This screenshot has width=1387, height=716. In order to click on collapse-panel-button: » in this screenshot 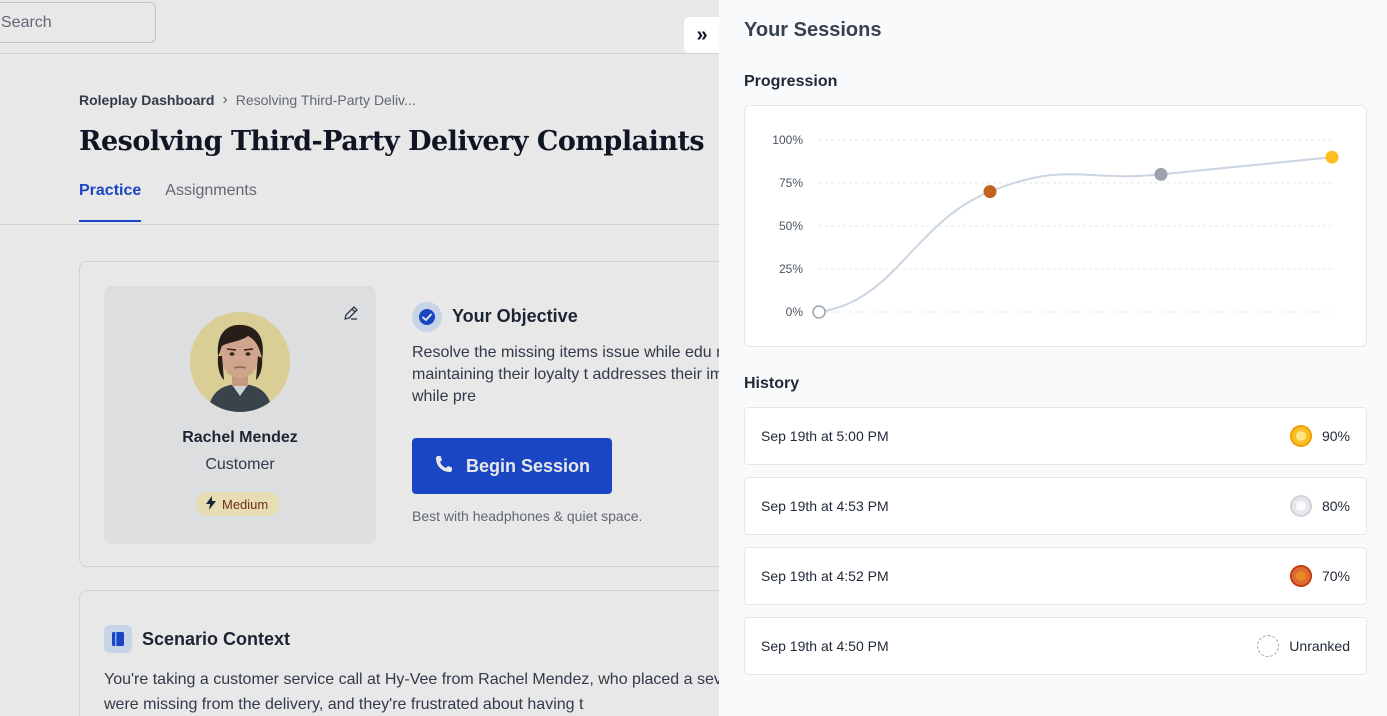, I will do `click(702, 35)`.